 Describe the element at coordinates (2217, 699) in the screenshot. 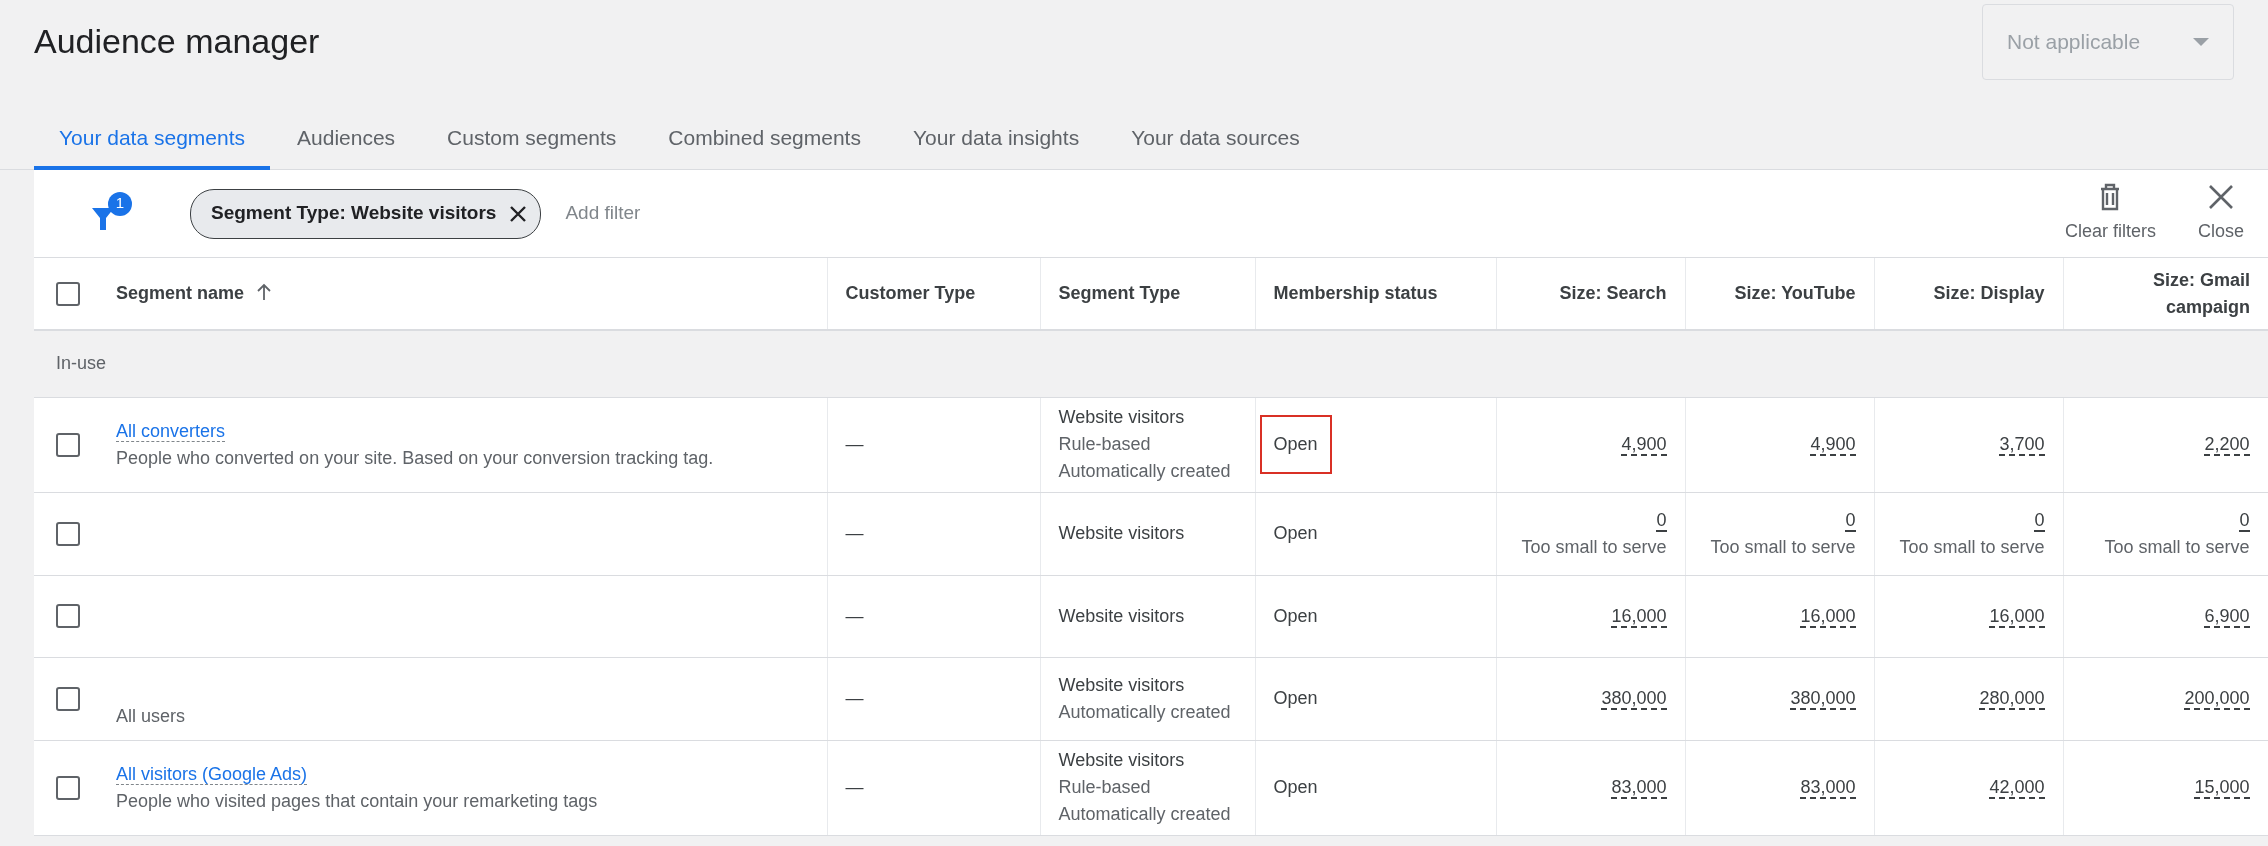

I see `size-value: 200,000` at that location.